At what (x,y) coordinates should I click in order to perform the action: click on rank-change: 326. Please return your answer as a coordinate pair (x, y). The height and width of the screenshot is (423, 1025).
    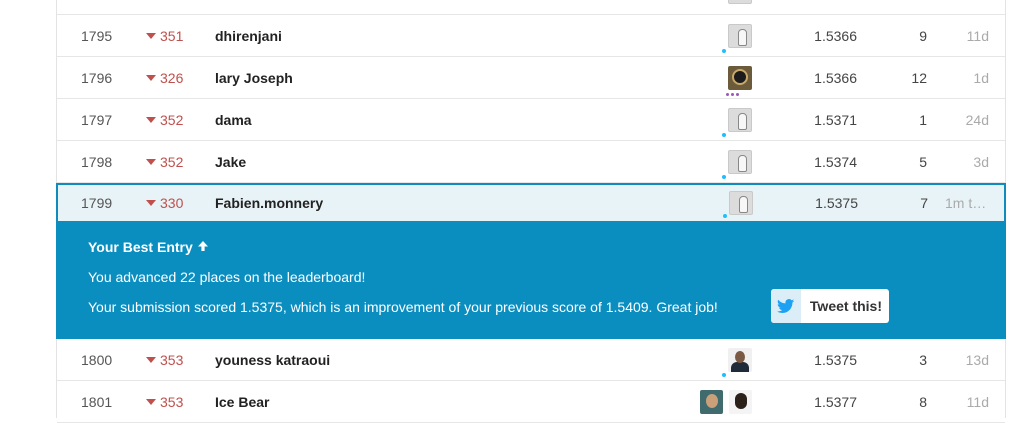
    Looking at the image, I should click on (164, 77).